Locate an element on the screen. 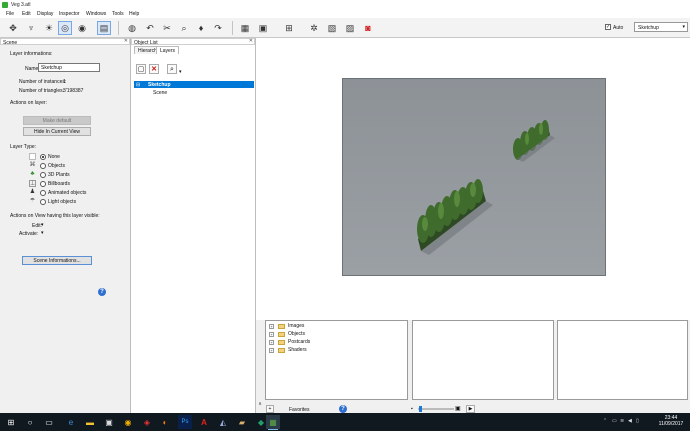 Image resolution: width=690 pixels, height=431 pixels. layer-type-none-label: None is located at coordinates (54, 157).